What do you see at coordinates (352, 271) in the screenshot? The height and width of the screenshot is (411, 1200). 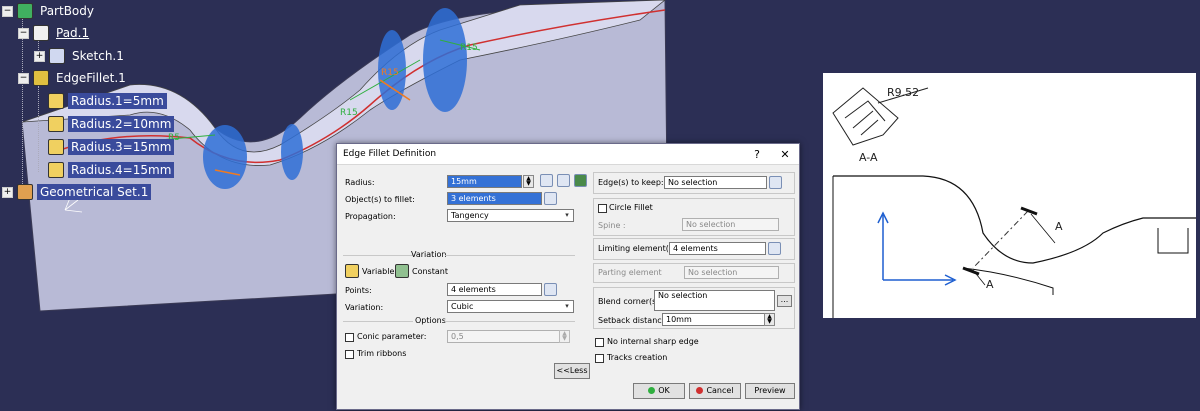 I see `variable-icon` at bounding box center [352, 271].